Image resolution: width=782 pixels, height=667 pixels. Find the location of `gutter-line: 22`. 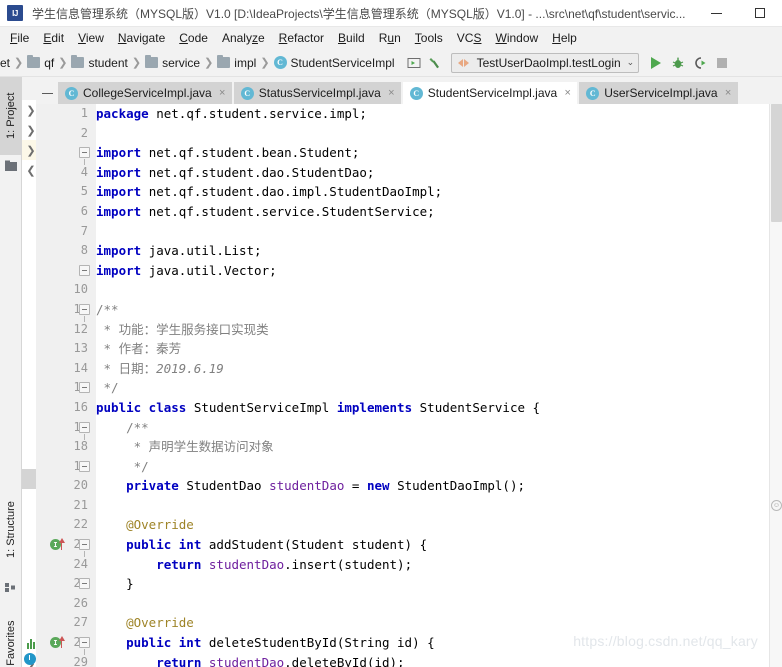

gutter-line: 22 is located at coordinates (66, 525).